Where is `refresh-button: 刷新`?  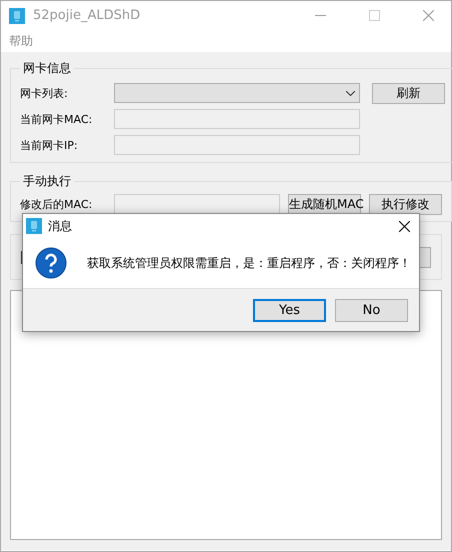
refresh-button: 刷新 is located at coordinates (408, 93).